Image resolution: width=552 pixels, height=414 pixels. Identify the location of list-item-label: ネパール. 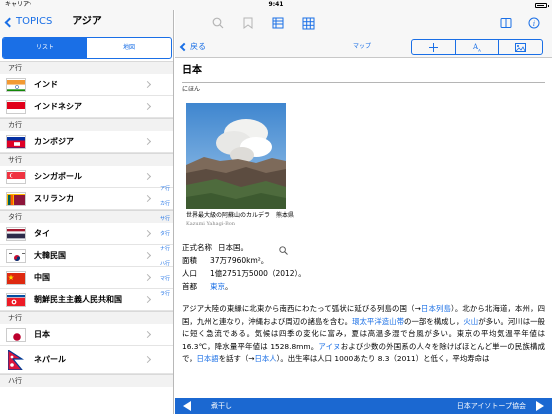
(50, 359).